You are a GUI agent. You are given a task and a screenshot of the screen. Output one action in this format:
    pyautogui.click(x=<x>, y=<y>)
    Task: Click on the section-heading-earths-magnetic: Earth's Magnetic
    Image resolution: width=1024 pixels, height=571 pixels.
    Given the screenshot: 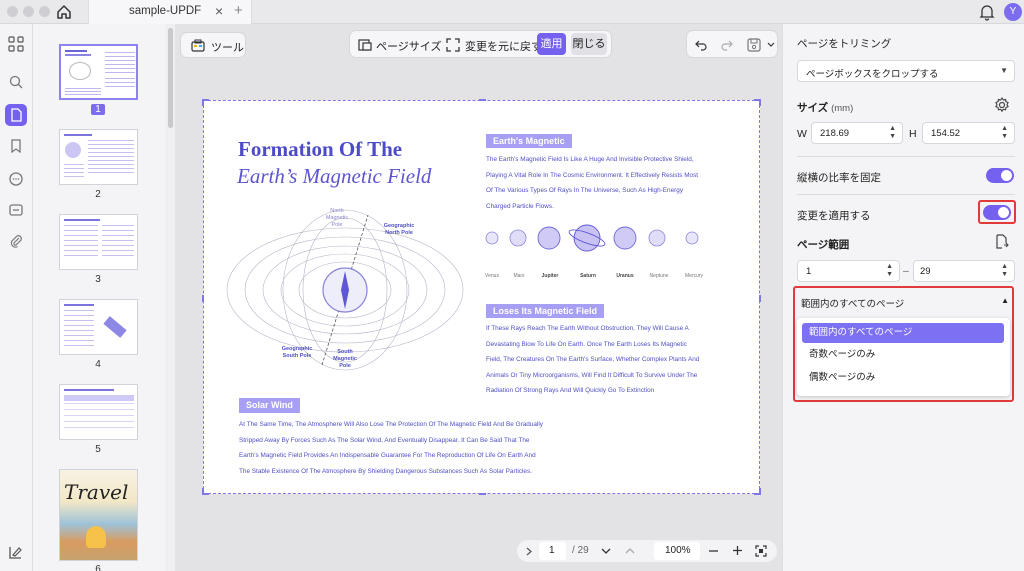 What is the action you would take?
    pyautogui.click(x=529, y=141)
    